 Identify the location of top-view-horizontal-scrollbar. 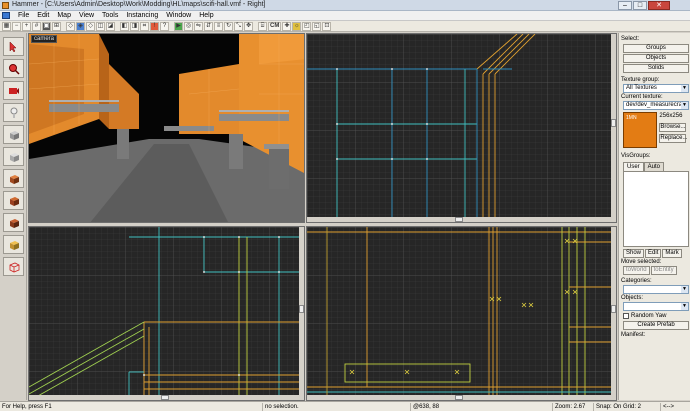
(461, 219).